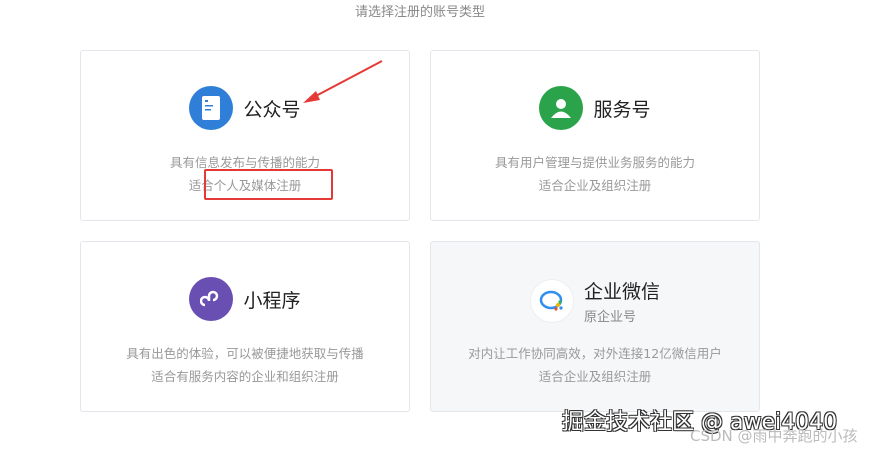 The image size is (875, 450). What do you see at coordinates (594, 162) in the screenshot?
I see `card-desc: 具有用户管理与提供业务服务的能力` at bounding box center [594, 162].